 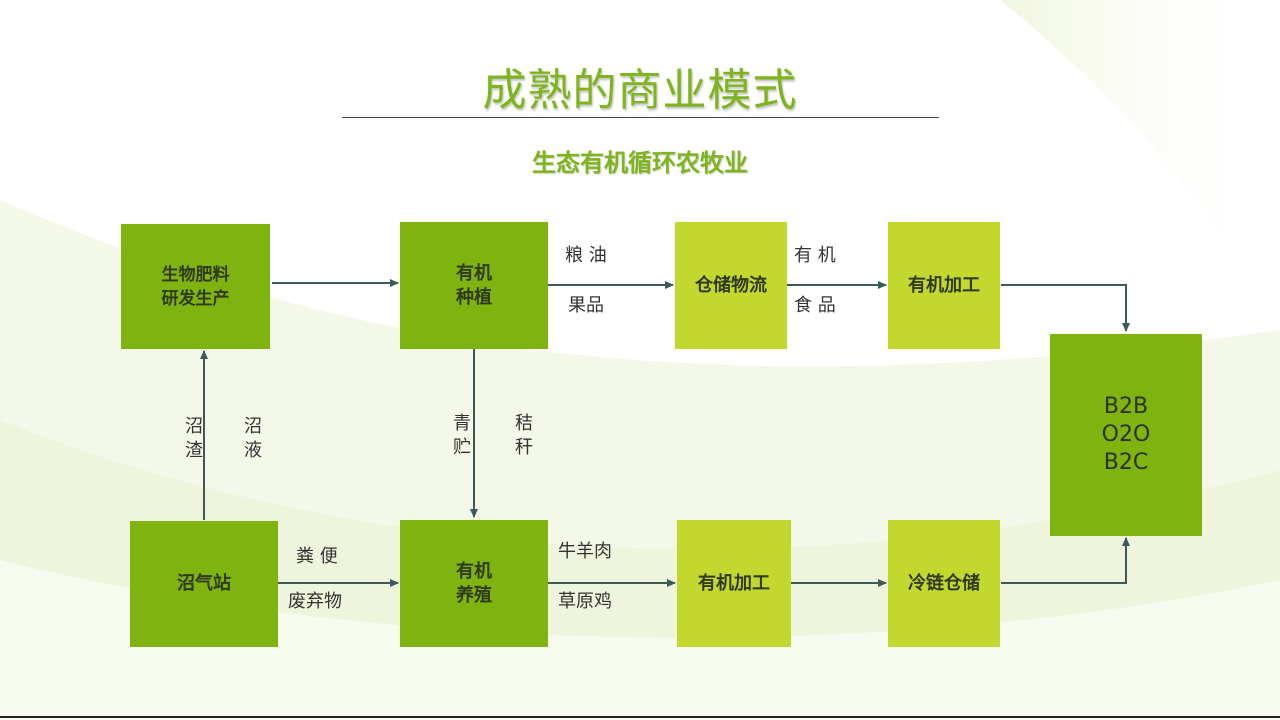 I want to click on node-biogas-label: 沼气站, so click(x=204, y=583).